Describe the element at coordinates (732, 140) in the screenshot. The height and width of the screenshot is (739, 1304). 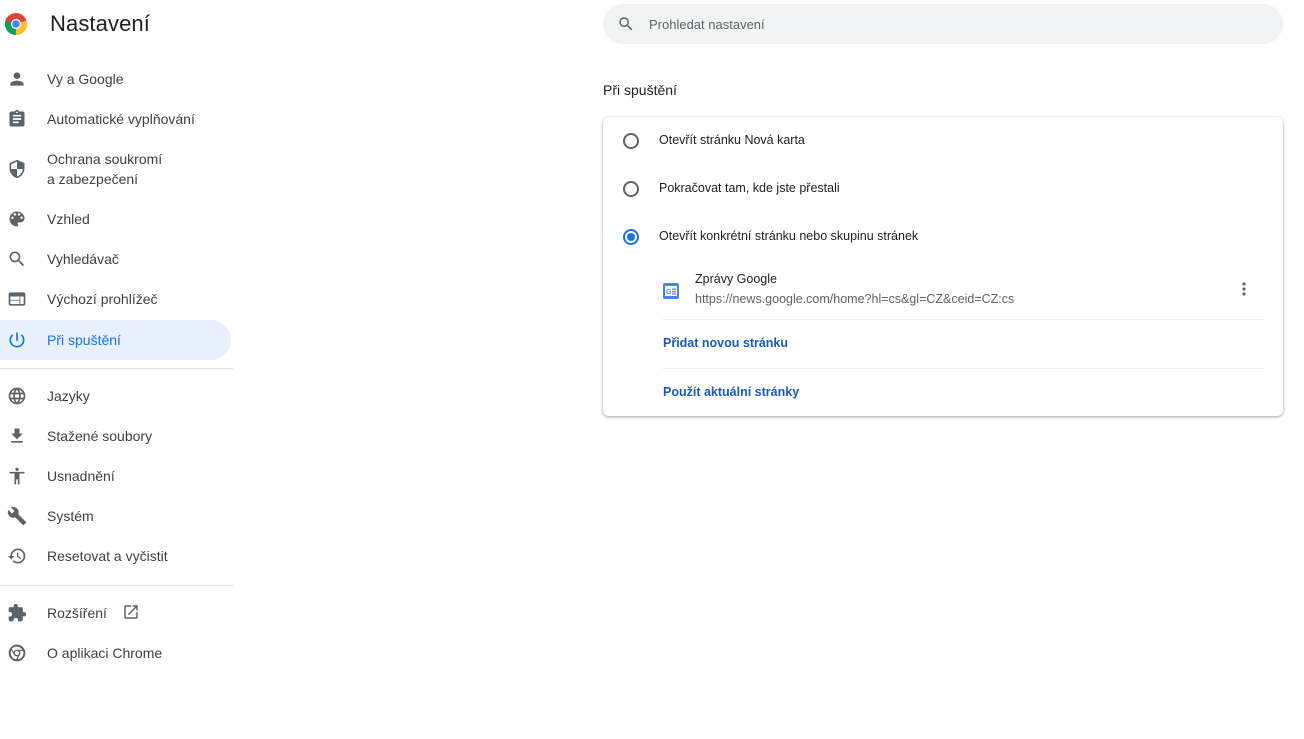
I see `option-label: Otevřít stránku Nová karta` at that location.